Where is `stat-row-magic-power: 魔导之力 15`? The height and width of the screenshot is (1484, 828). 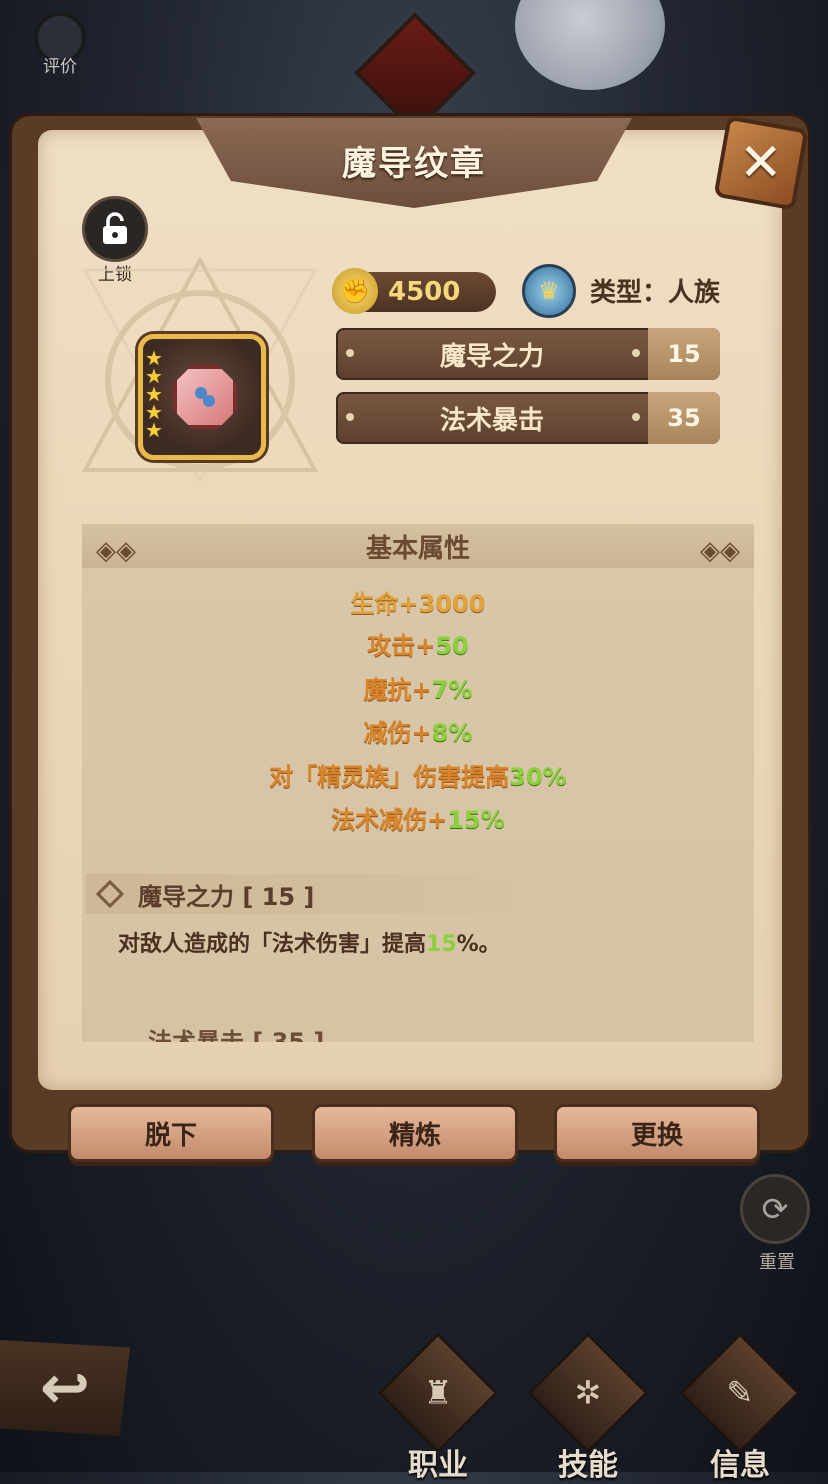
stat-row-magic-power: 魔导之力 15 is located at coordinates (528, 354).